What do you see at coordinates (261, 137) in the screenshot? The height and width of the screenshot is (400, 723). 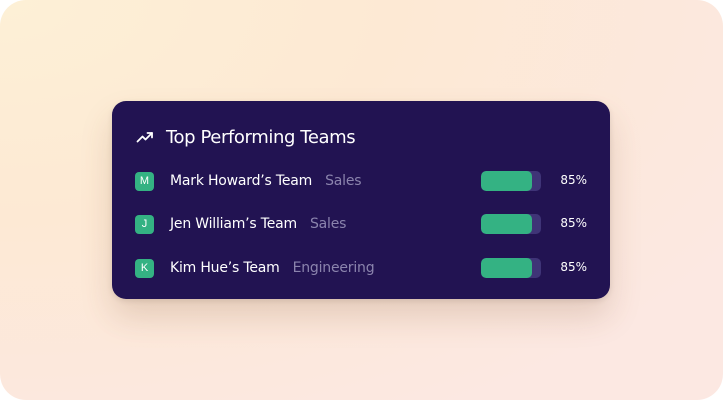 I see `card-title: Top Performing Teams` at bounding box center [261, 137].